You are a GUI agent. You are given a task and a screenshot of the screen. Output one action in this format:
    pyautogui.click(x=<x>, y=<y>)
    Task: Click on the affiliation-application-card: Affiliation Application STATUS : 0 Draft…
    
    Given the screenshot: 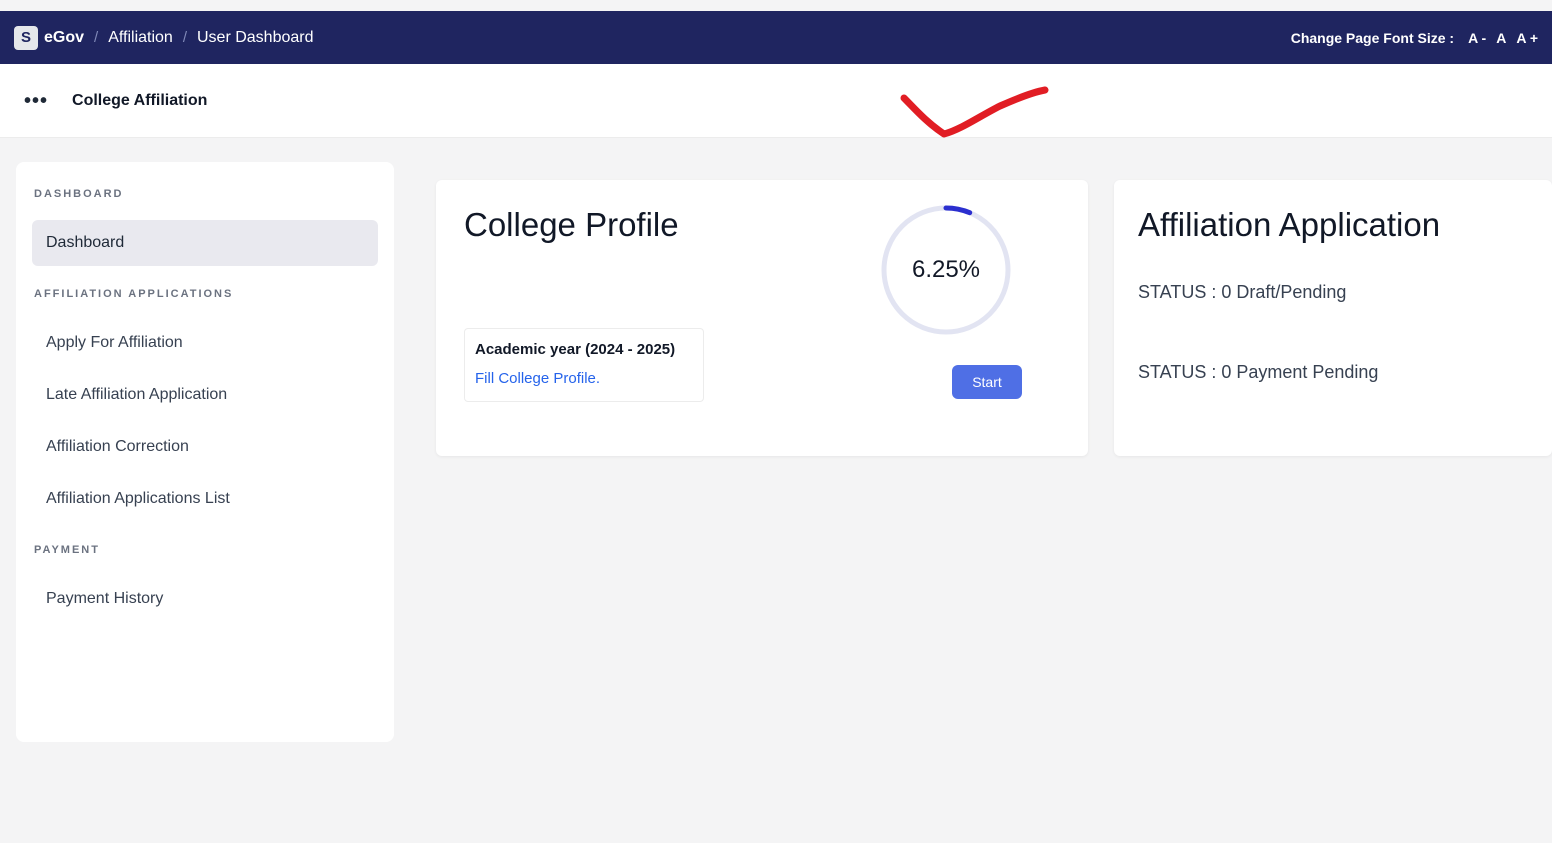 What is the action you would take?
    pyautogui.click(x=1333, y=318)
    